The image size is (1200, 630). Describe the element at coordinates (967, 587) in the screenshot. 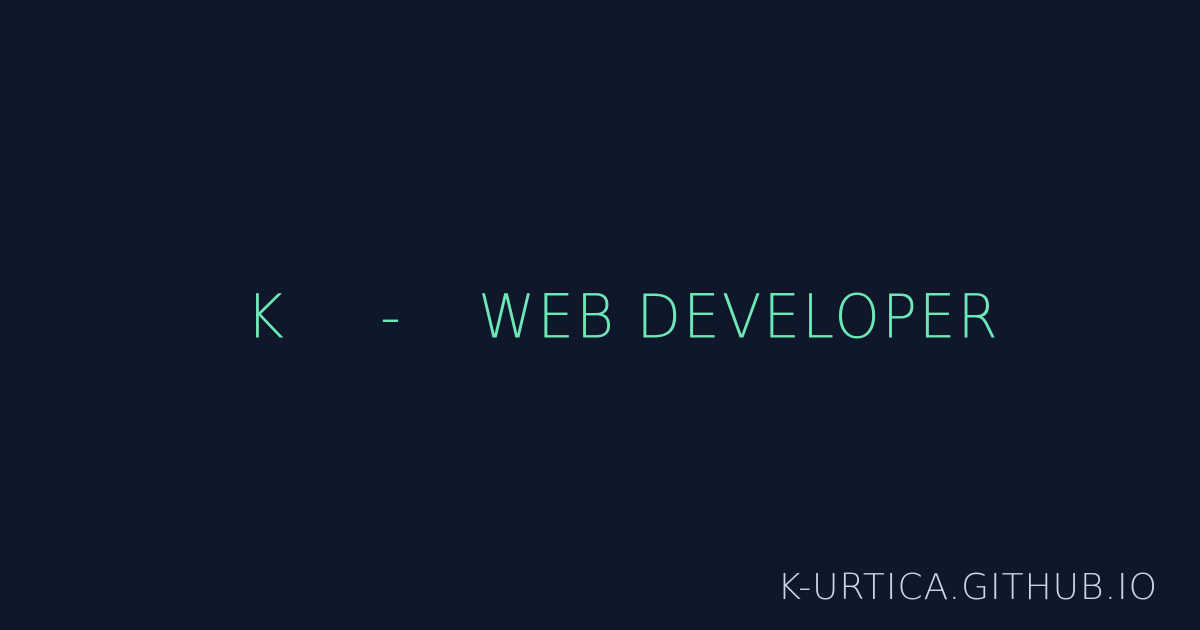

I see `site-domain: K-URTICA.GITHUB.IO` at that location.